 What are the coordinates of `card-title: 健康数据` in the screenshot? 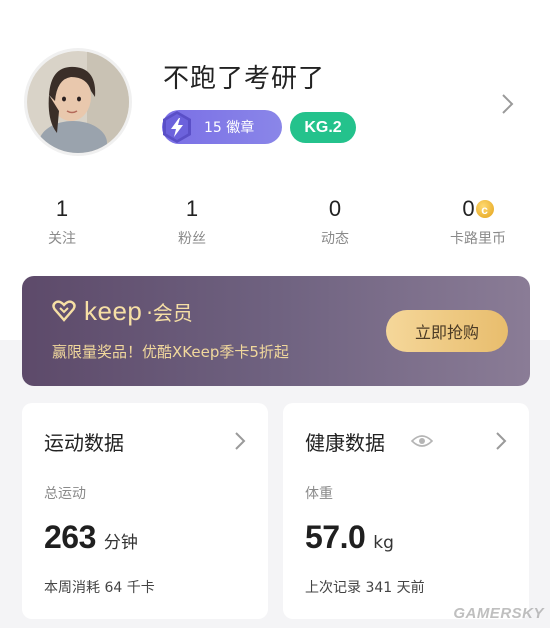 It's located at (345, 443).